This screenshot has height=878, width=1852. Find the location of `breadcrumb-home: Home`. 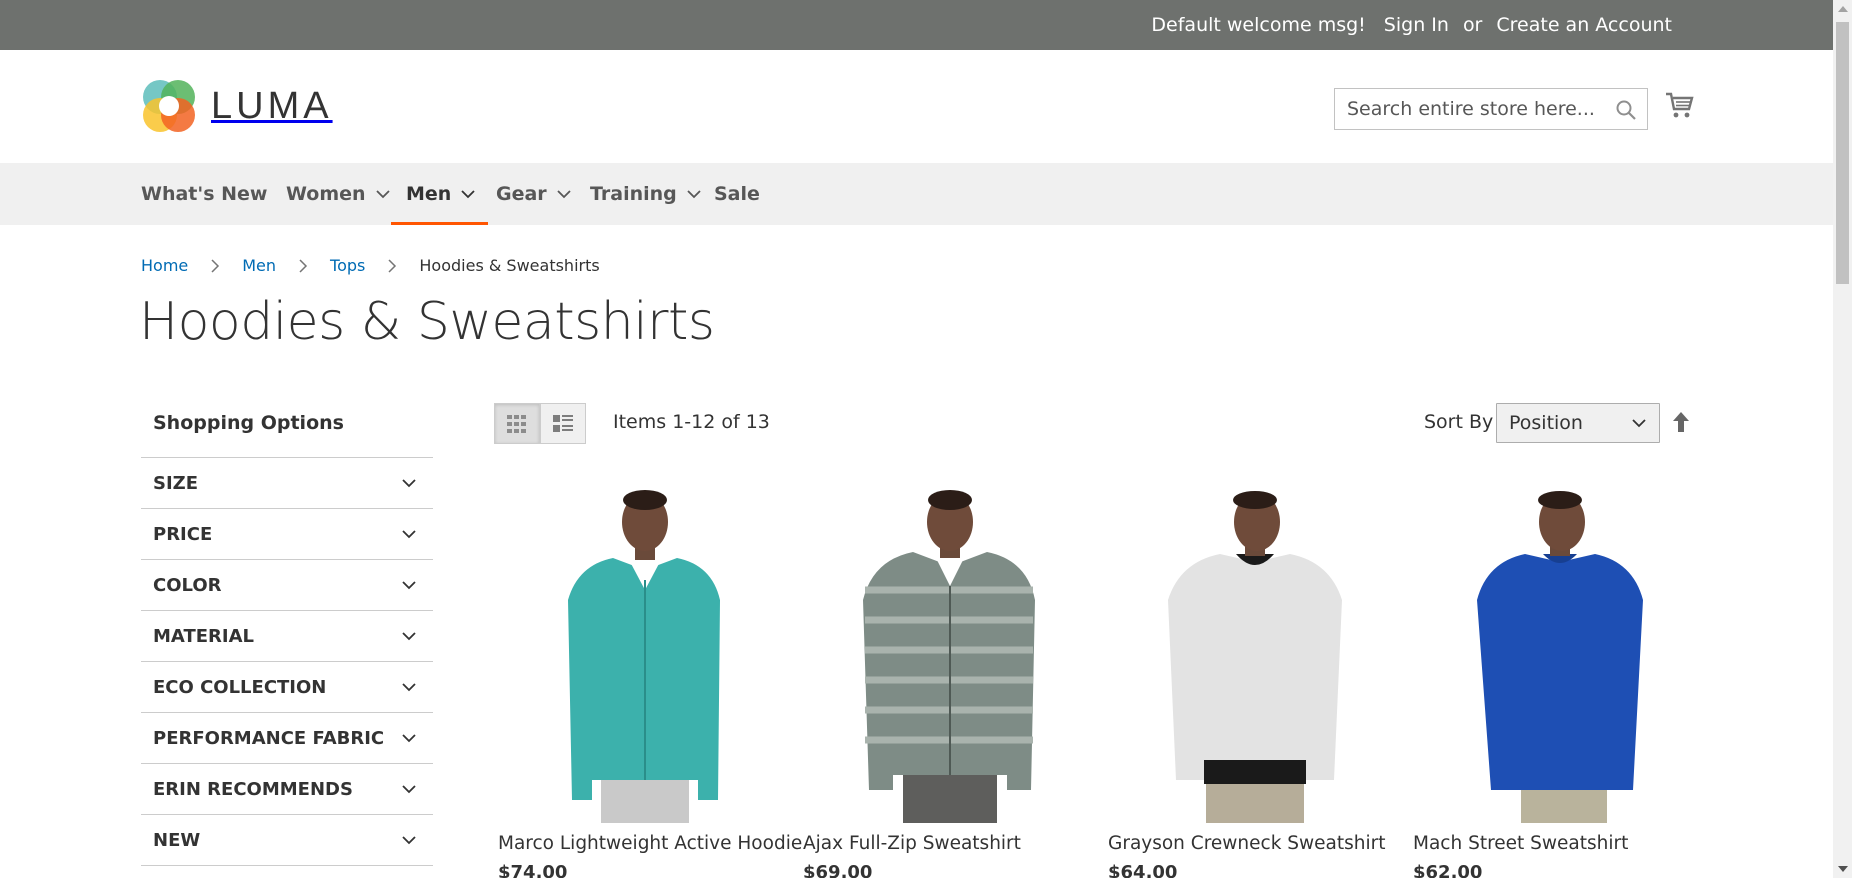

breadcrumb-home: Home is located at coordinates (164, 265).